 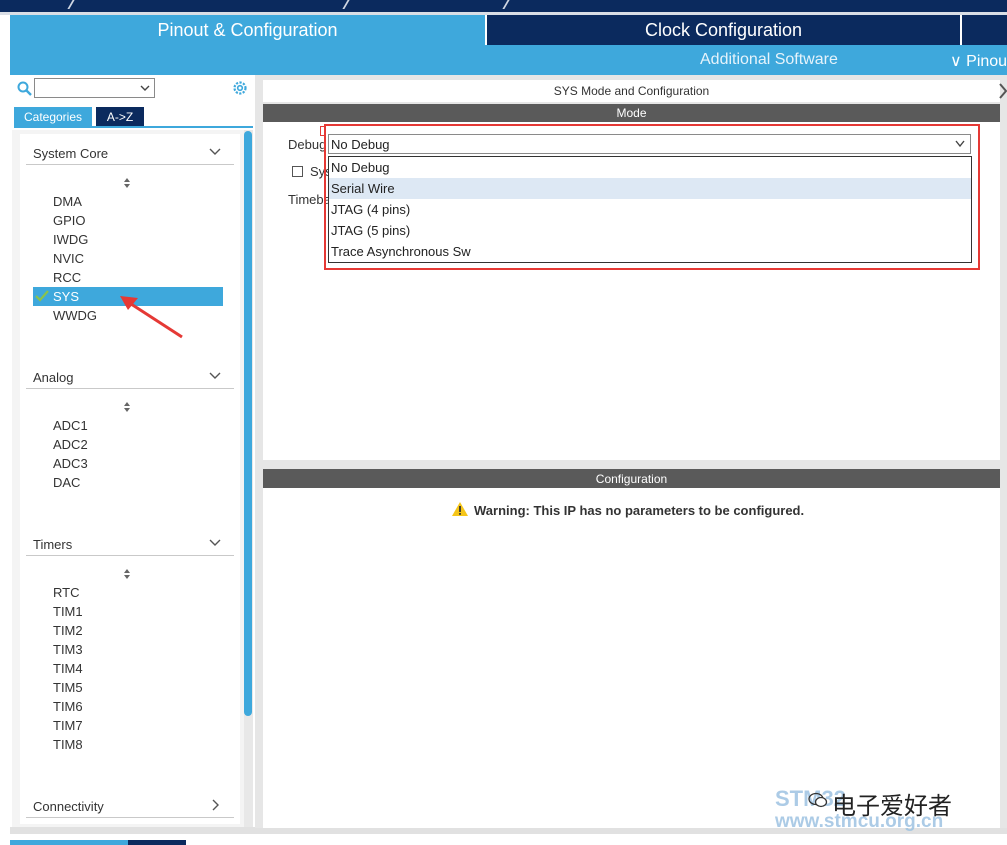 I want to click on pinout-view-menu: ∨ Pinou, so click(x=978, y=61).